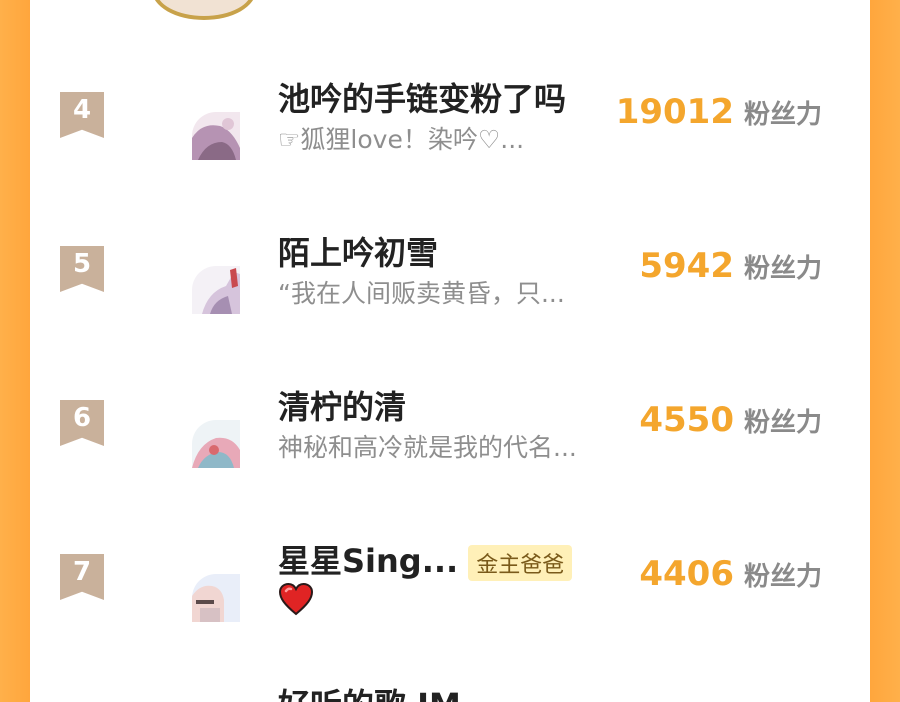  I want to click on user-name: 陌上吟初雪, so click(358, 251).